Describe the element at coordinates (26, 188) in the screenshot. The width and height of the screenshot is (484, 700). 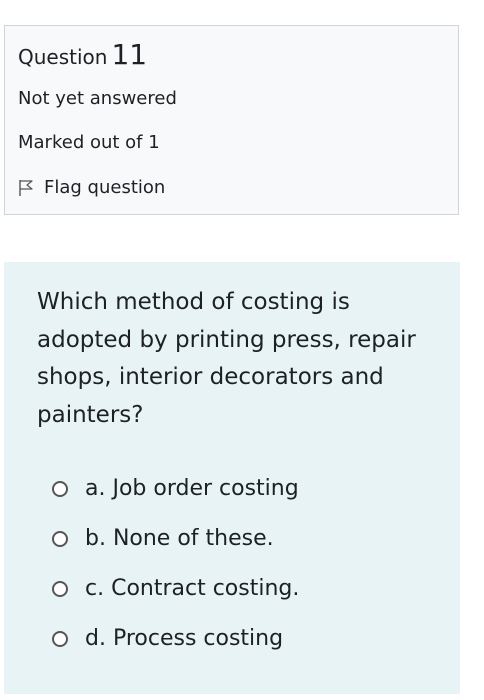
I see `flag-icon` at that location.